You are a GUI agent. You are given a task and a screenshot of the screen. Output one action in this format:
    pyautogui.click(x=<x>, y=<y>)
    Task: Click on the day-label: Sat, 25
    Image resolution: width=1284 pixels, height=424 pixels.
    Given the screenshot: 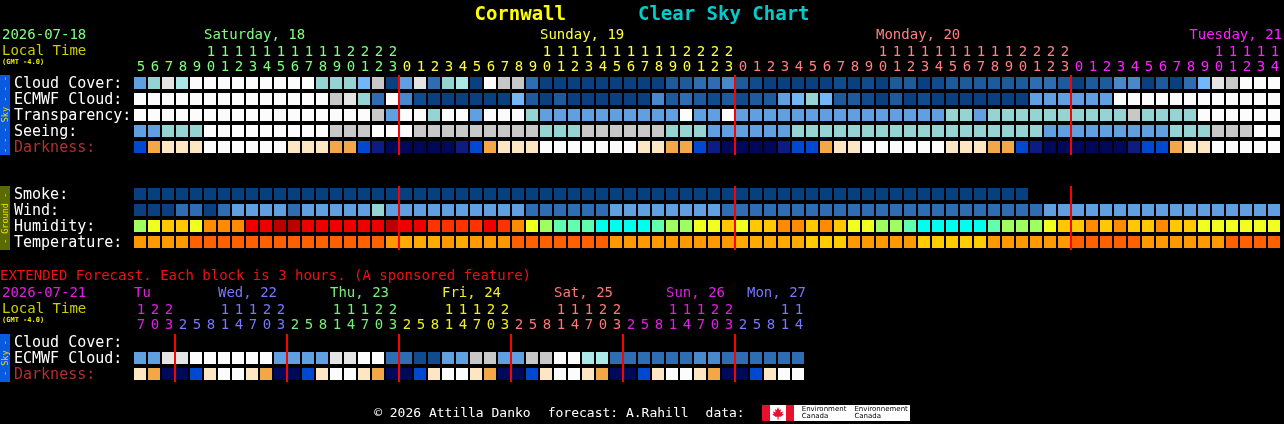 What is the action you would take?
    pyautogui.click(x=583, y=292)
    